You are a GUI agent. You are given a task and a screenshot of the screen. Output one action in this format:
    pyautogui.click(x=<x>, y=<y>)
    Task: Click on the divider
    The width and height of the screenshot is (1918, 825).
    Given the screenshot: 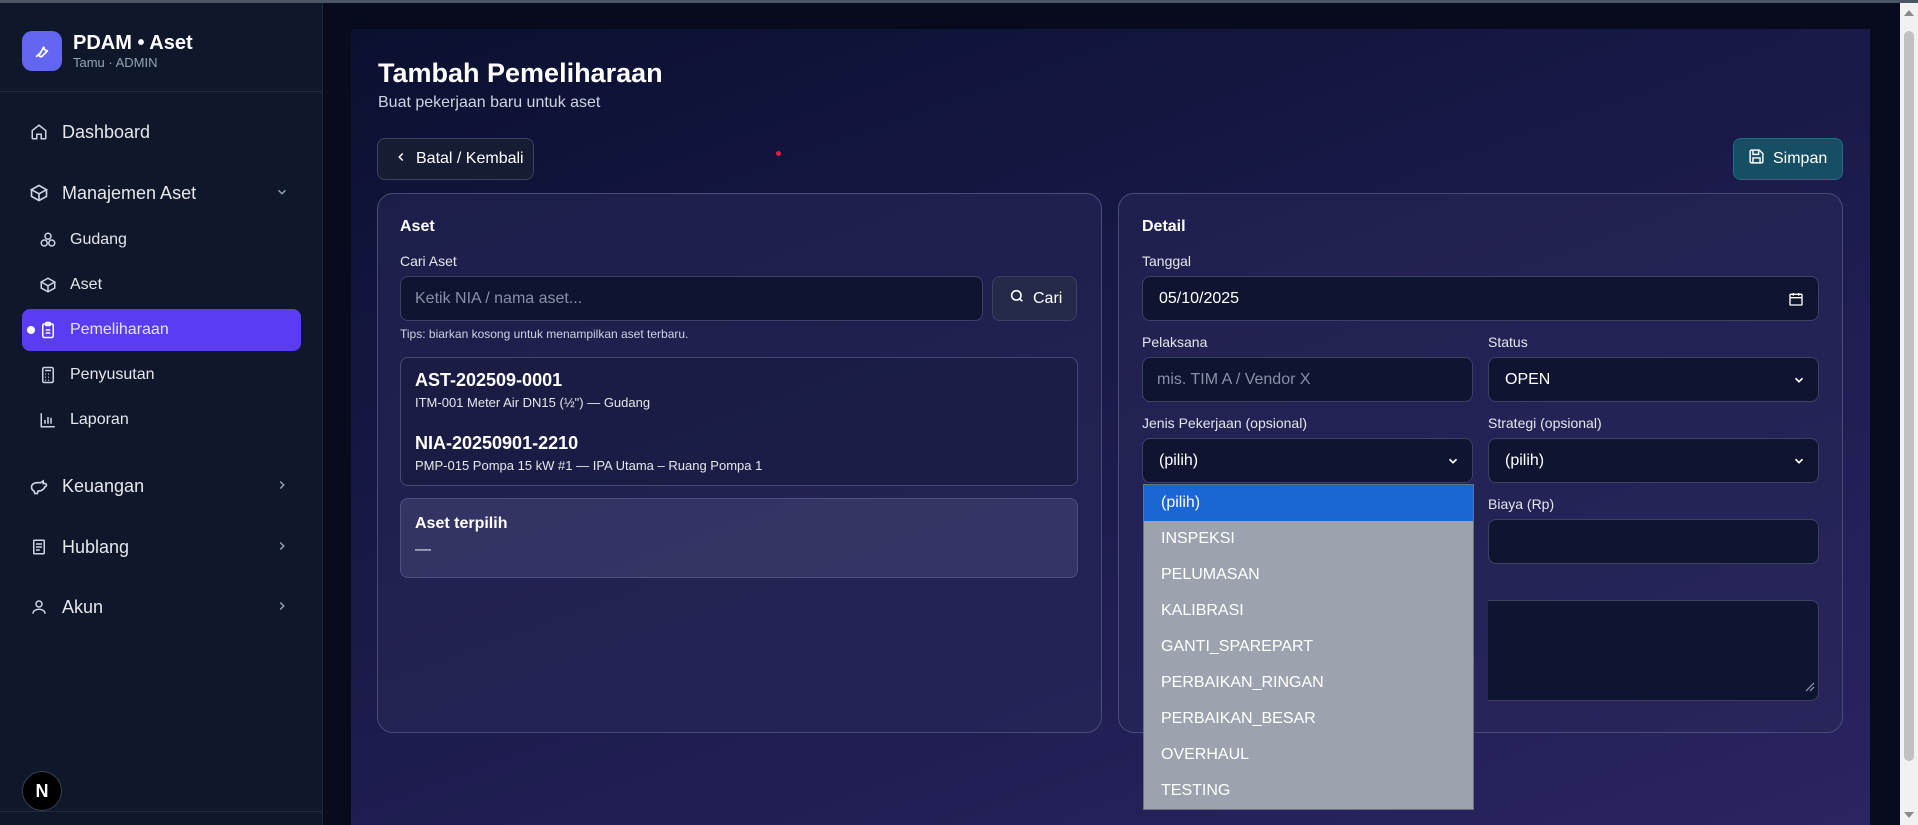 What is the action you would take?
    pyautogui.click(x=161, y=811)
    